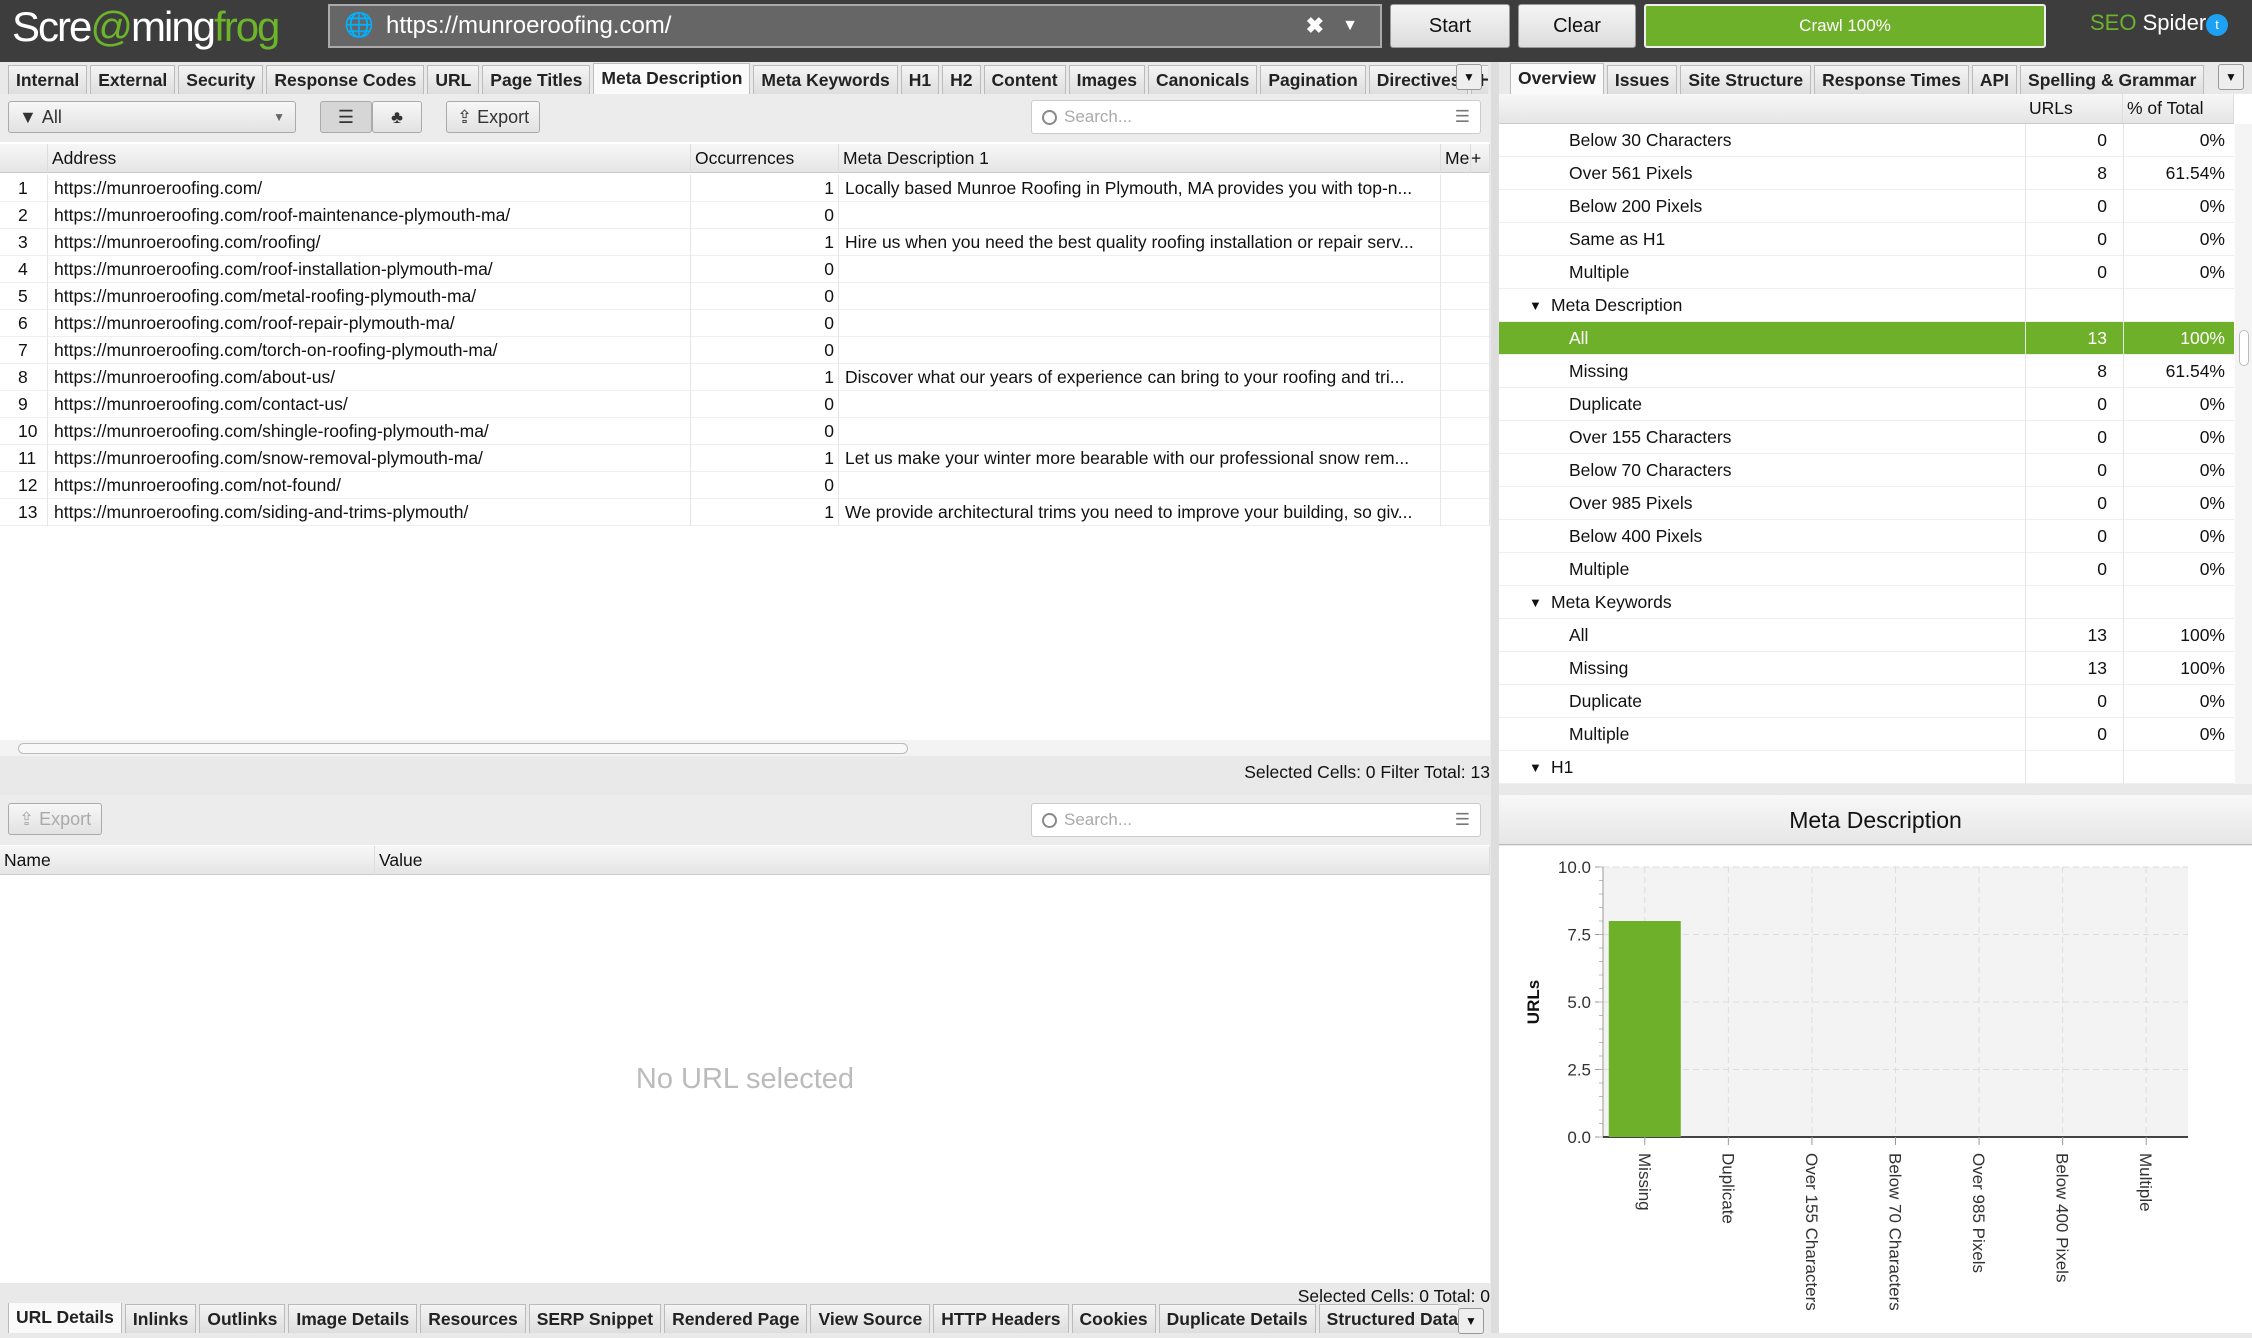  What do you see at coordinates (369, 188) in the screenshot?
I see `address-cell: https://munroeroofing.com/` at bounding box center [369, 188].